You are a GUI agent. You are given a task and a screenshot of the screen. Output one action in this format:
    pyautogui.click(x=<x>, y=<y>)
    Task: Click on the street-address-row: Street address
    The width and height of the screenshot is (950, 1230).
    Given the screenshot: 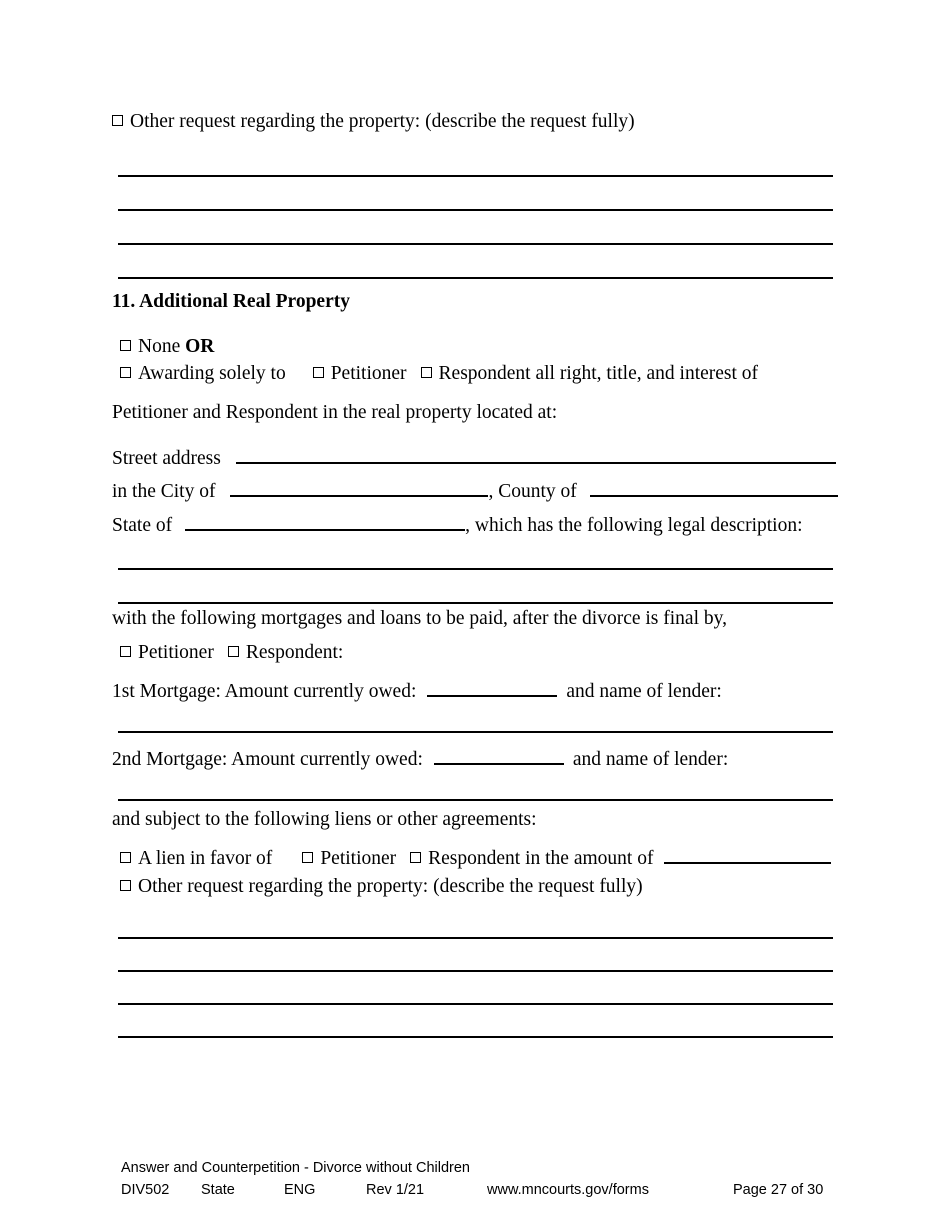 What is the action you would take?
    pyautogui.click(x=474, y=455)
    